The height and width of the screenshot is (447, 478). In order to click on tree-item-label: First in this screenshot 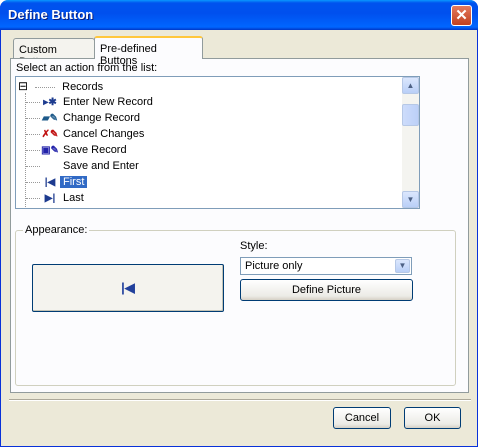, I will do `click(74, 182)`.